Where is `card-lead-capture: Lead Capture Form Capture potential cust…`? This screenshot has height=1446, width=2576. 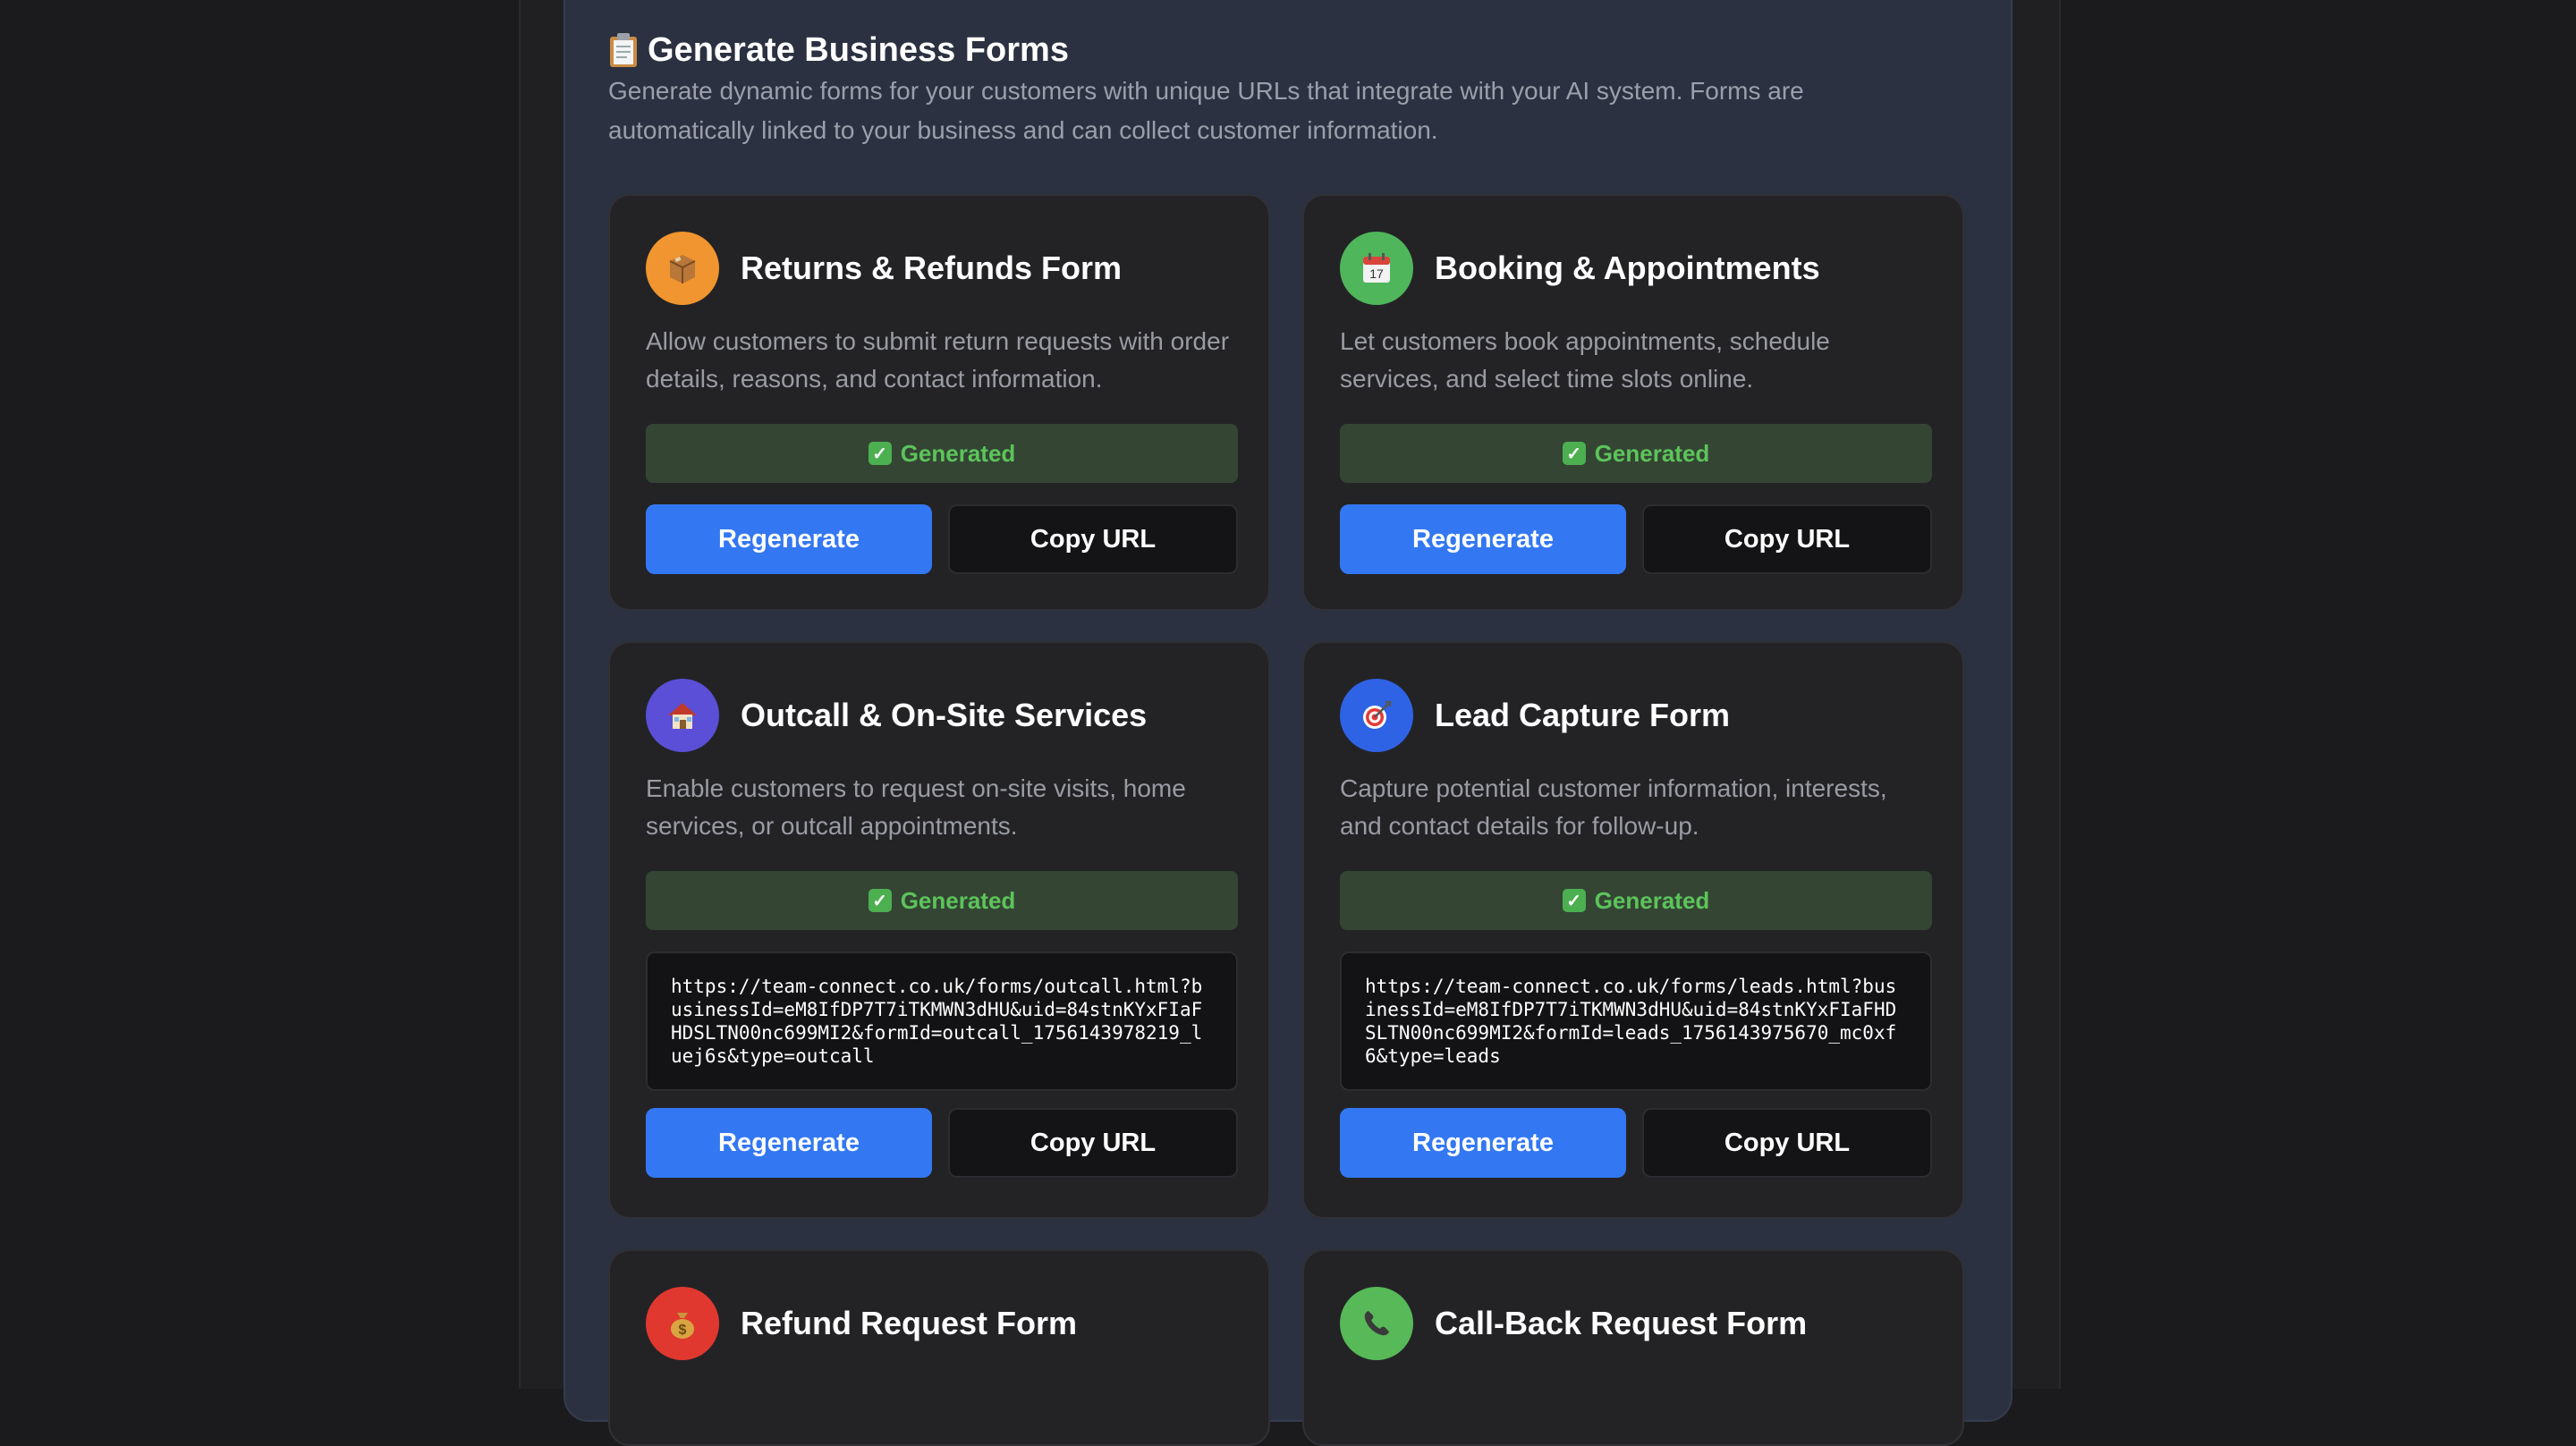
card-lead-capture: Lead Capture Form Capture potential cust… is located at coordinates (1633, 930).